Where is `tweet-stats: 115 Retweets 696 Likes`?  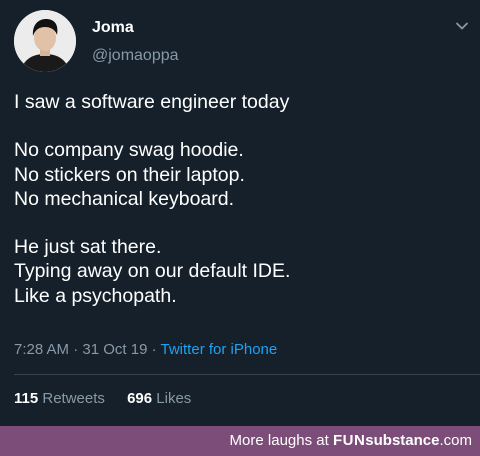
tweet-stats: 115 Retweets 696 Likes is located at coordinates (111, 399).